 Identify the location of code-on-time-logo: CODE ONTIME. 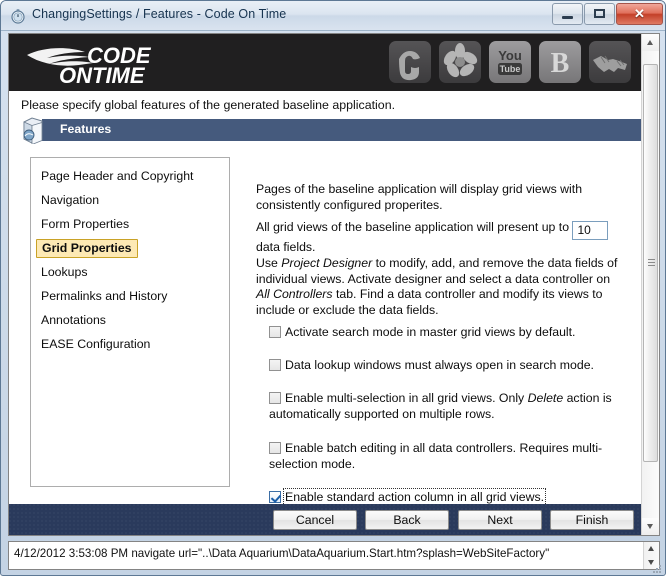
(143, 63).